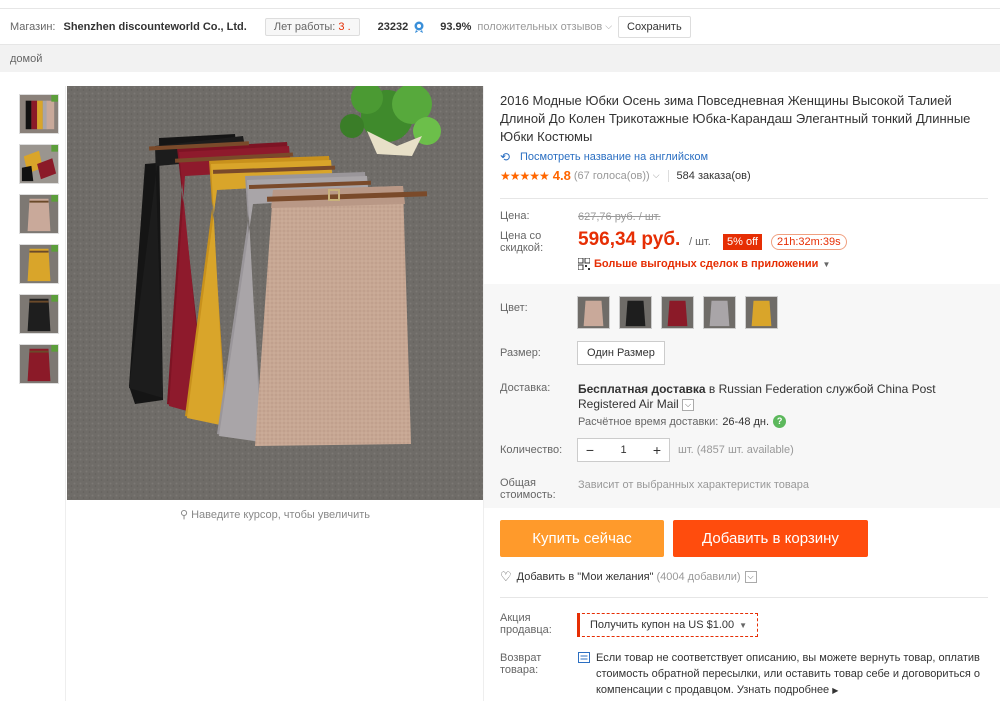 This screenshot has height=701, width=1000. Describe the element at coordinates (698, 577) in the screenshot. I see `wishlist-count: (4004 добавили)` at that location.